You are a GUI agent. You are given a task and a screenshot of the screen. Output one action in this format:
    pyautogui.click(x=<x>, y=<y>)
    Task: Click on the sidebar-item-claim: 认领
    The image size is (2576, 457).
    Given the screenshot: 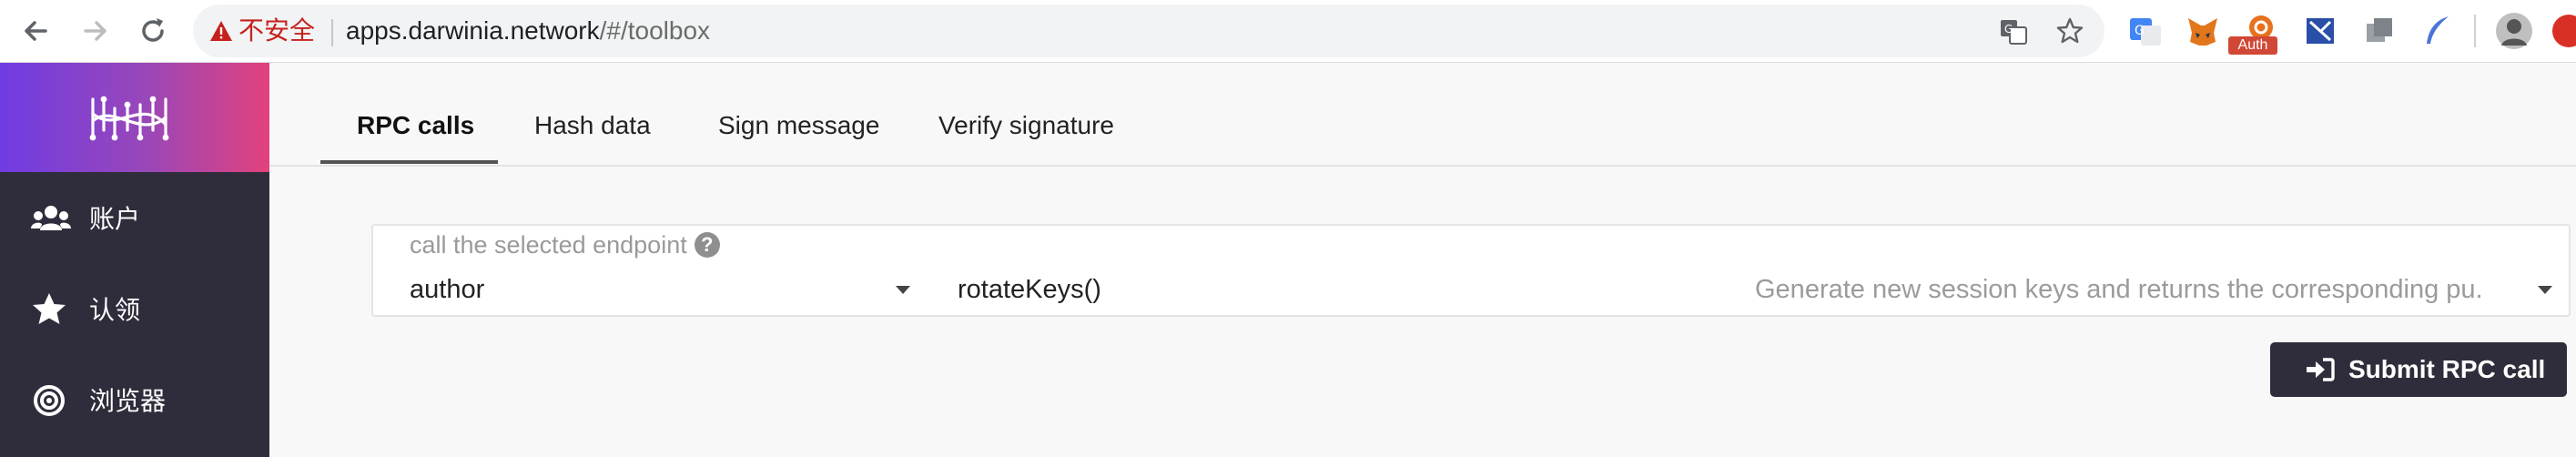 What is the action you would take?
    pyautogui.click(x=134, y=311)
    